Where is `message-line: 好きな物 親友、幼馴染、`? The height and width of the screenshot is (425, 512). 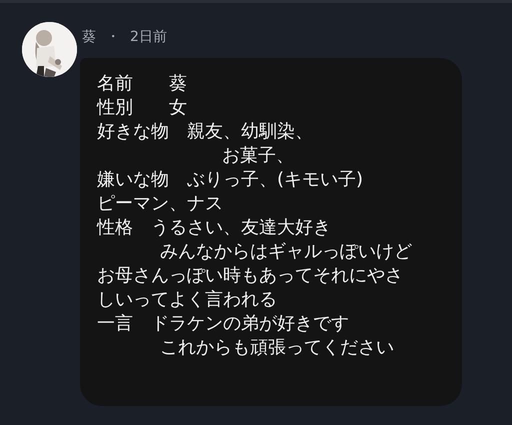
message-line: 好きな物 親友、幼馴染、 is located at coordinates (205, 131).